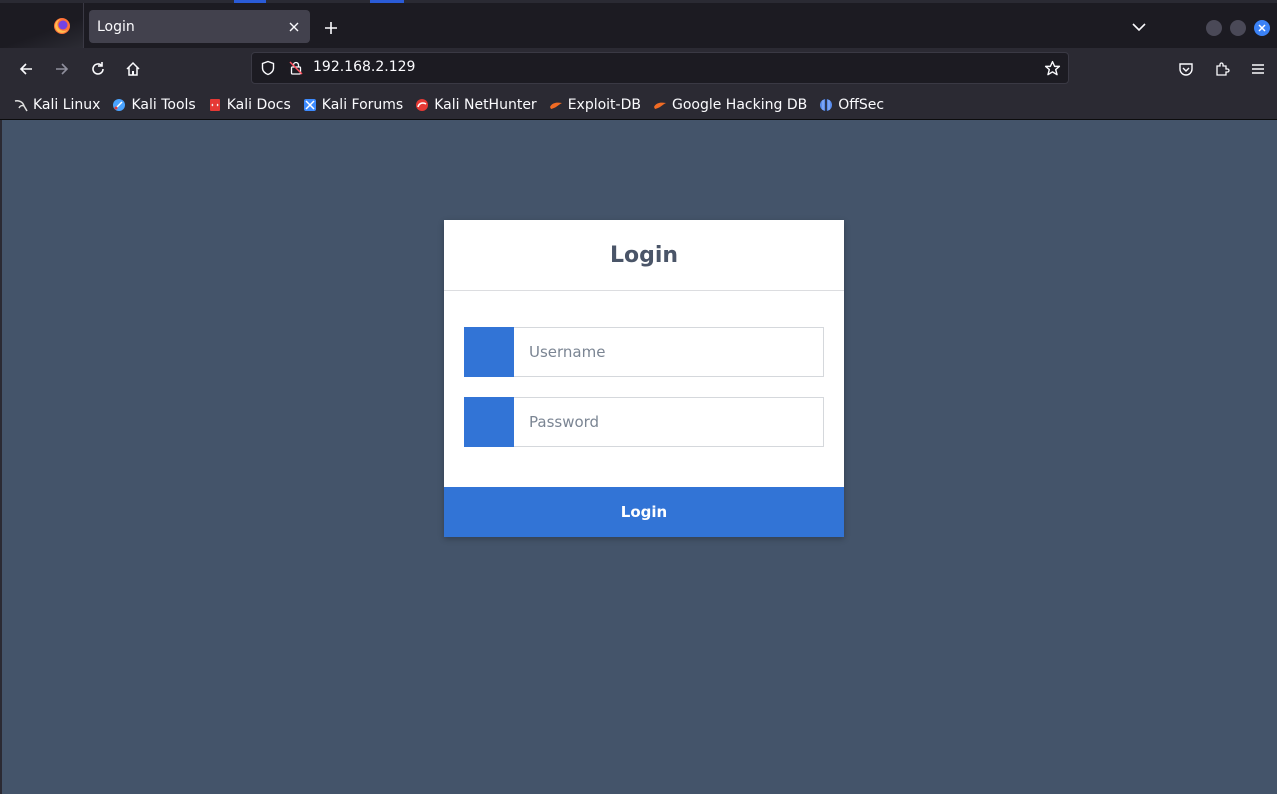 This screenshot has width=1277, height=794. I want to click on kali-forums-icon, so click(309, 104).